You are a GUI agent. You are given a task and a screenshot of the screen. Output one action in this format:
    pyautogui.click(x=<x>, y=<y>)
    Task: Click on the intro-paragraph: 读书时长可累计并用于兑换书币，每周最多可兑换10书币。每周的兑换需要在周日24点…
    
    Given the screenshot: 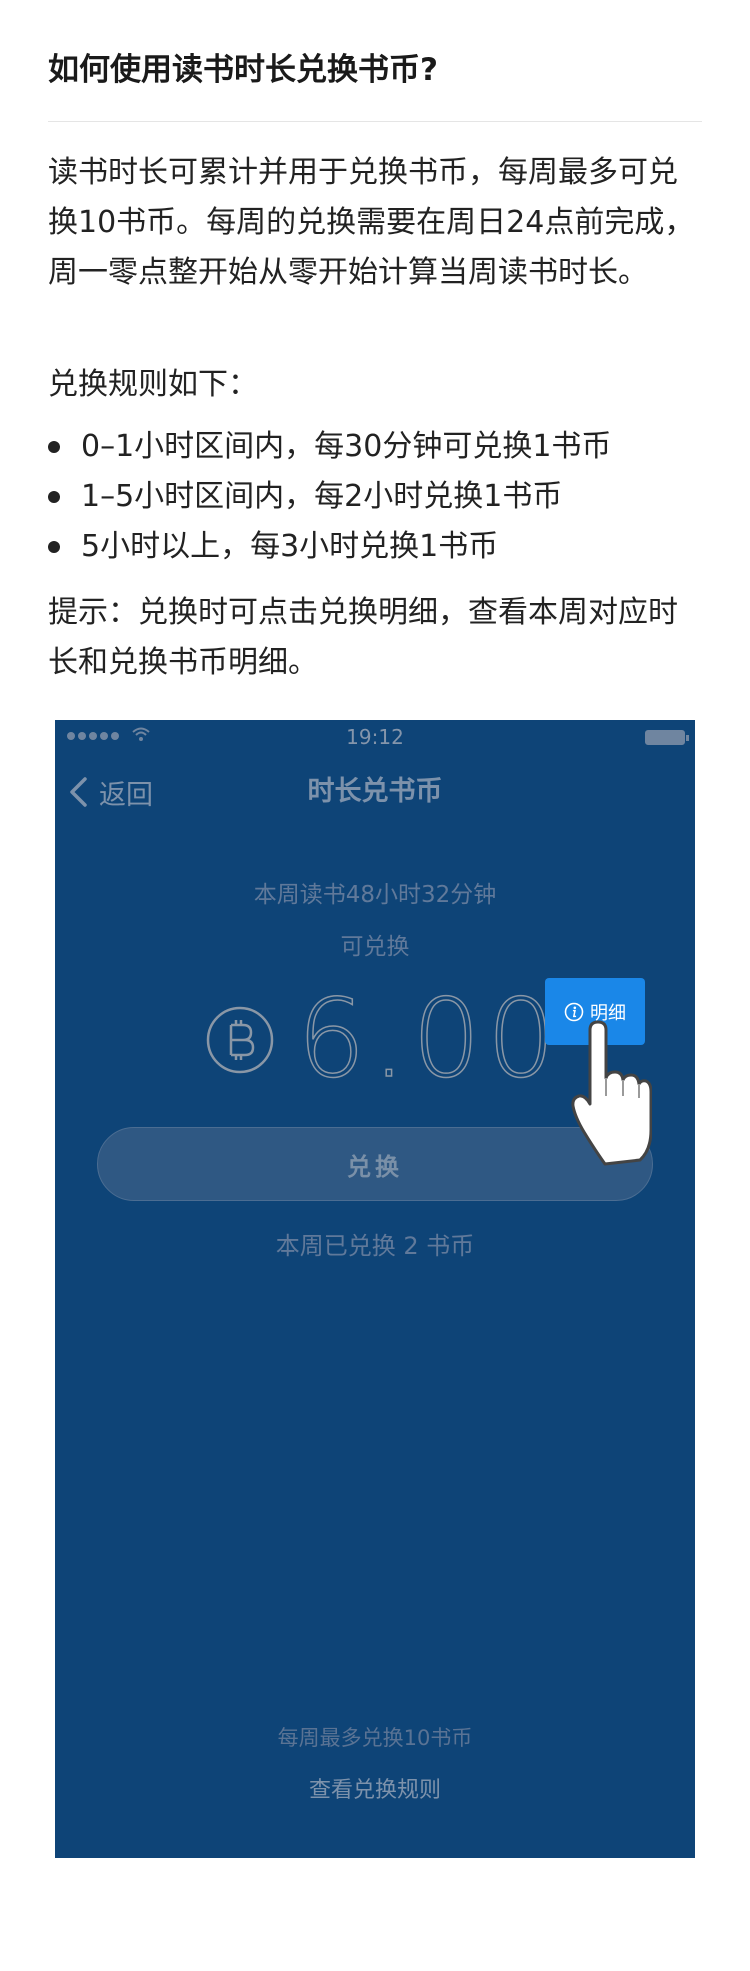 What is the action you would take?
    pyautogui.click(x=371, y=222)
    